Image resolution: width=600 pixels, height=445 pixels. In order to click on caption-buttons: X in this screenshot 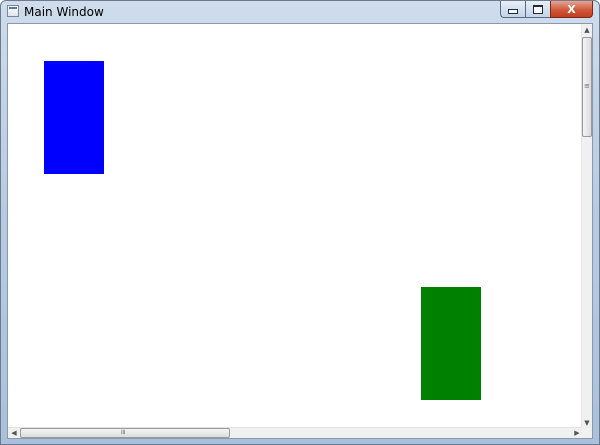, I will do `click(546, 10)`.